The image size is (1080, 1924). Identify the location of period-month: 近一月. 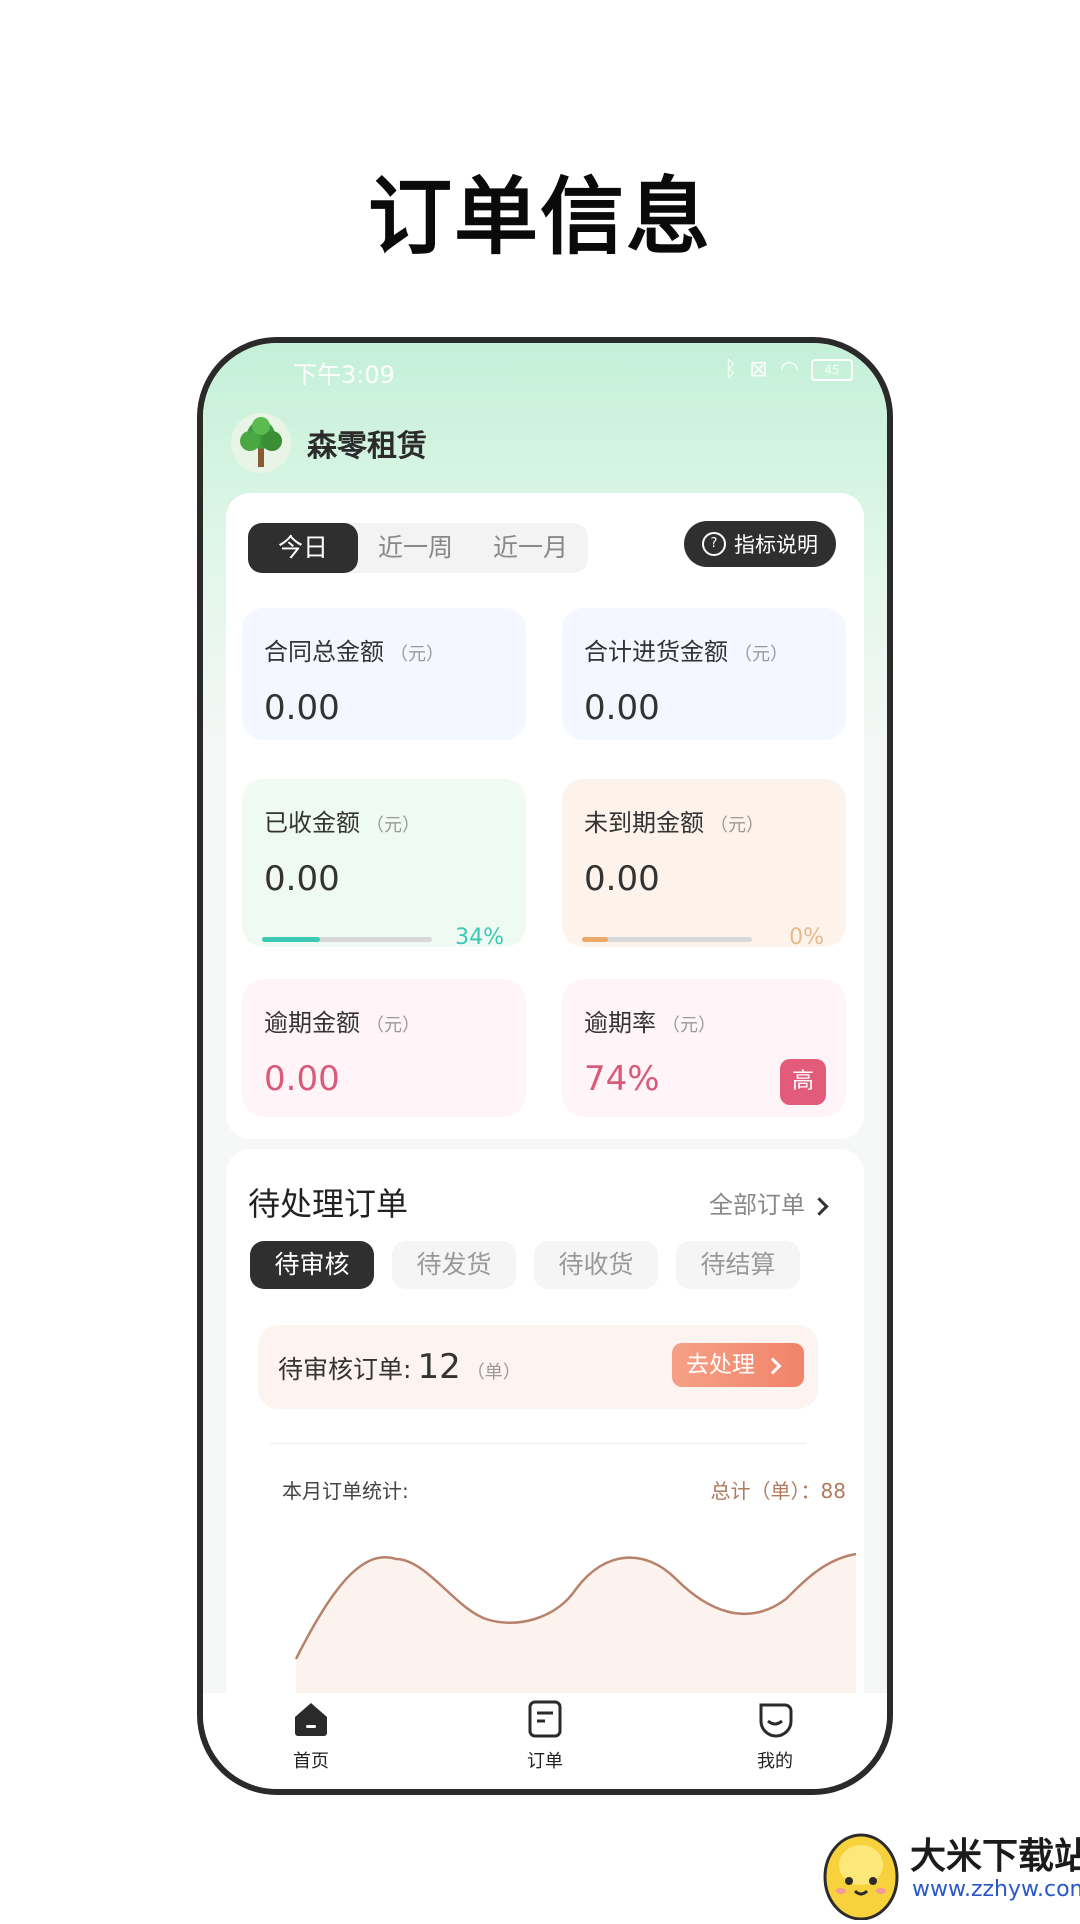
(530, 548).